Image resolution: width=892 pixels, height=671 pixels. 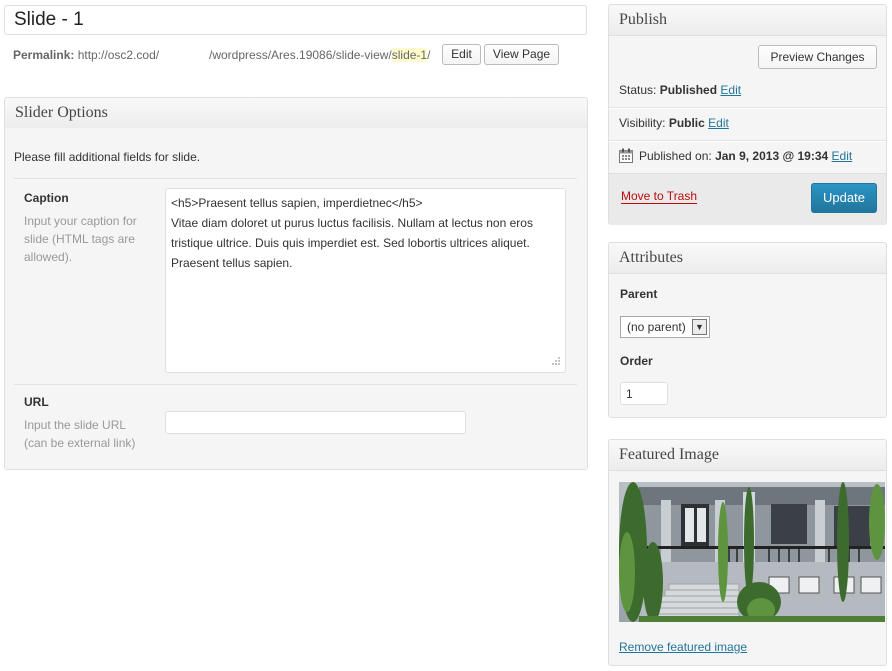 I want to click on visibility-row: Visibility: Public Edit, so click(x=674, y=123).